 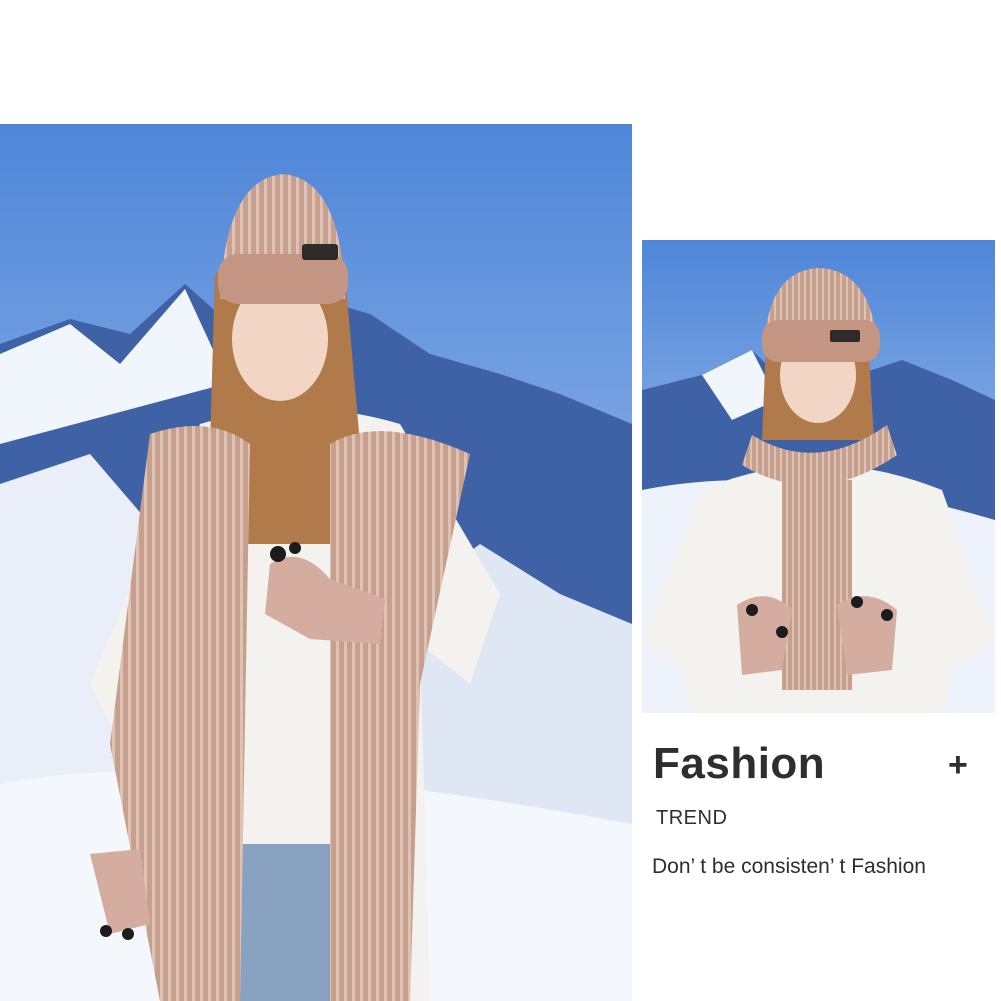 I want to click on headline-fashion: Fashion, so click(x=739, y=763).